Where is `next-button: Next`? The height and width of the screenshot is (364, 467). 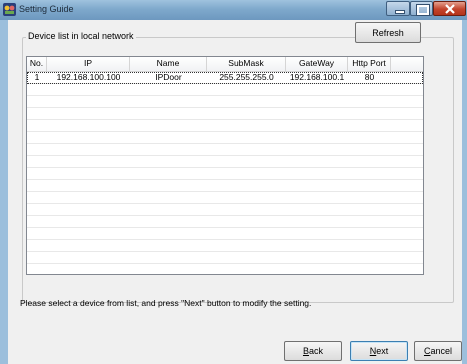 next-button: Next is located at coordinates (379, 351).